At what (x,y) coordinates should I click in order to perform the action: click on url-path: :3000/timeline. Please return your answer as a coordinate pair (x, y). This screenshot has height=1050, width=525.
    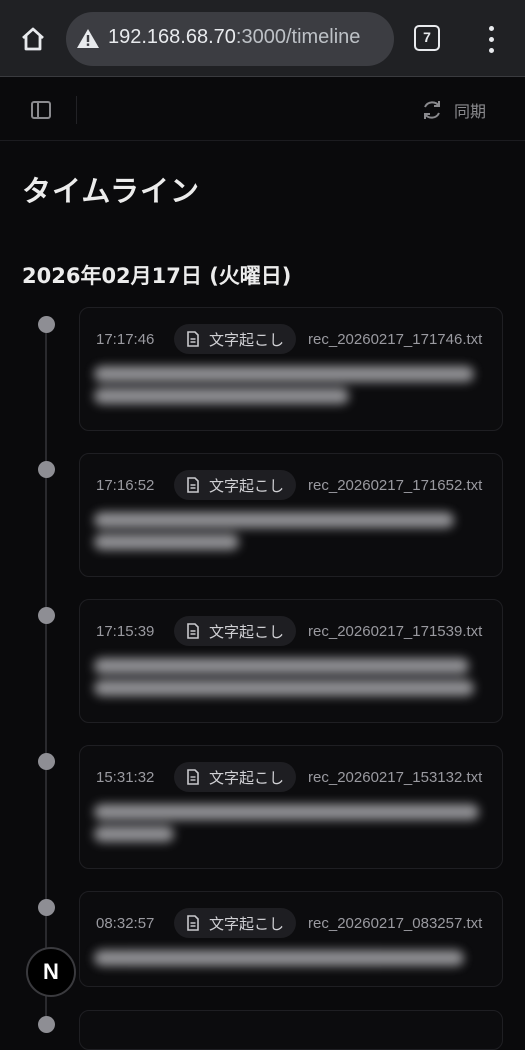
    Looking at the image, I should click on (298, 37).